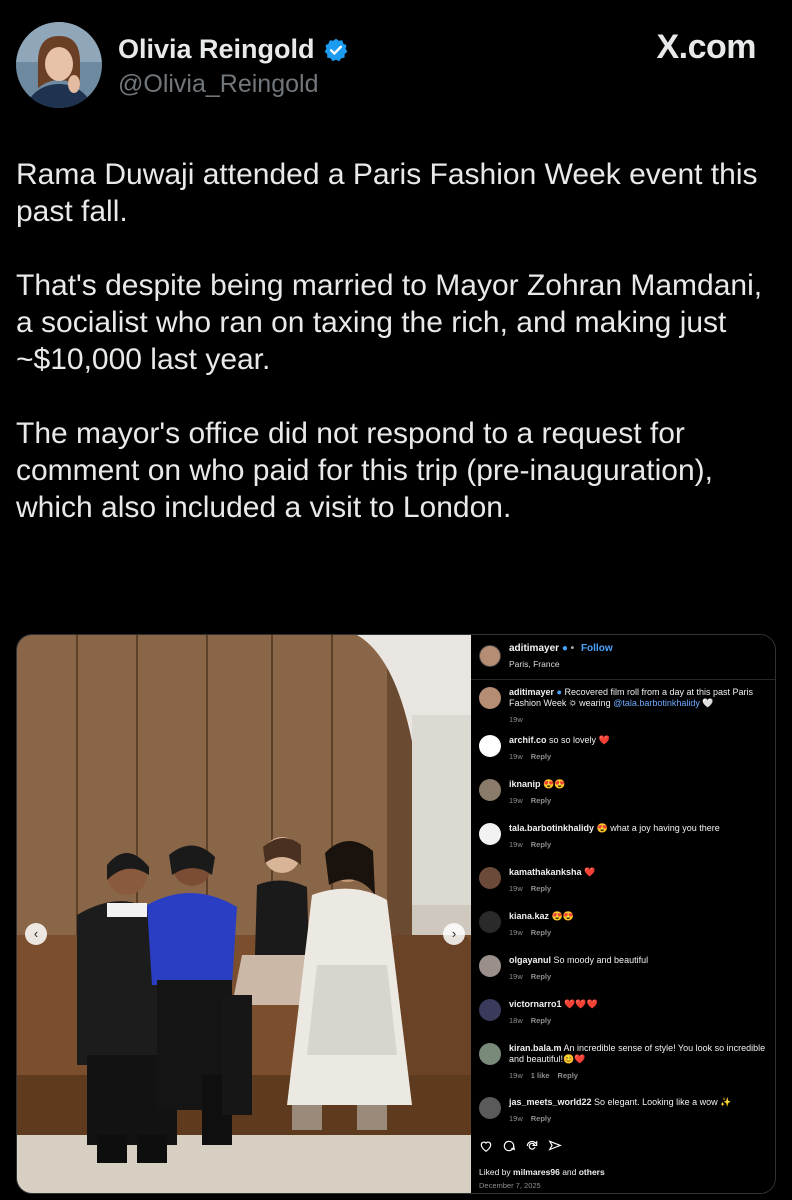 This screenshot has width=792, height=1200. Describe the element at coordinates (531, 692) in the screenshot. I see `caption-username: aditimayer` at that location.